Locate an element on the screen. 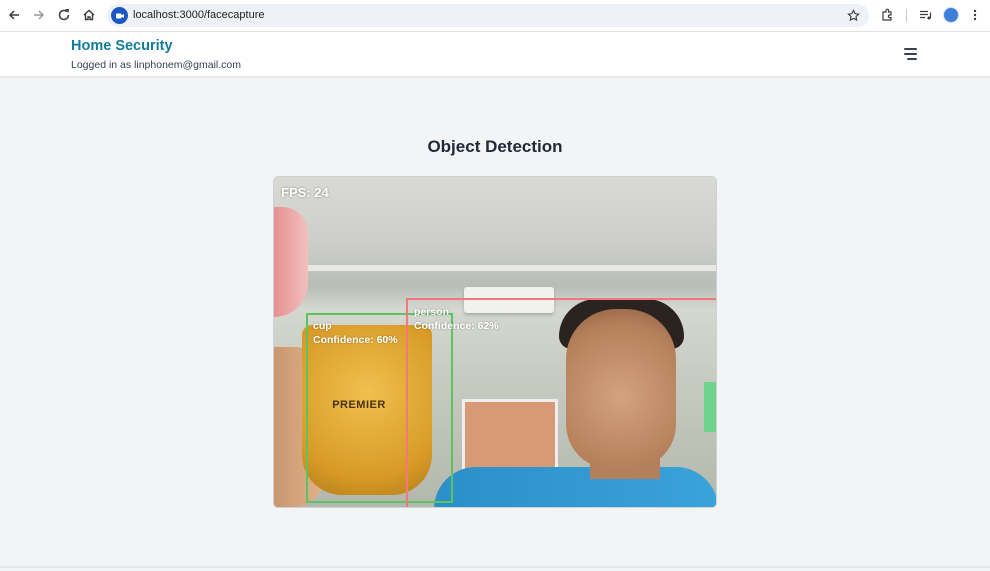  page-bottom-edge is located at coordinates (495, 567).